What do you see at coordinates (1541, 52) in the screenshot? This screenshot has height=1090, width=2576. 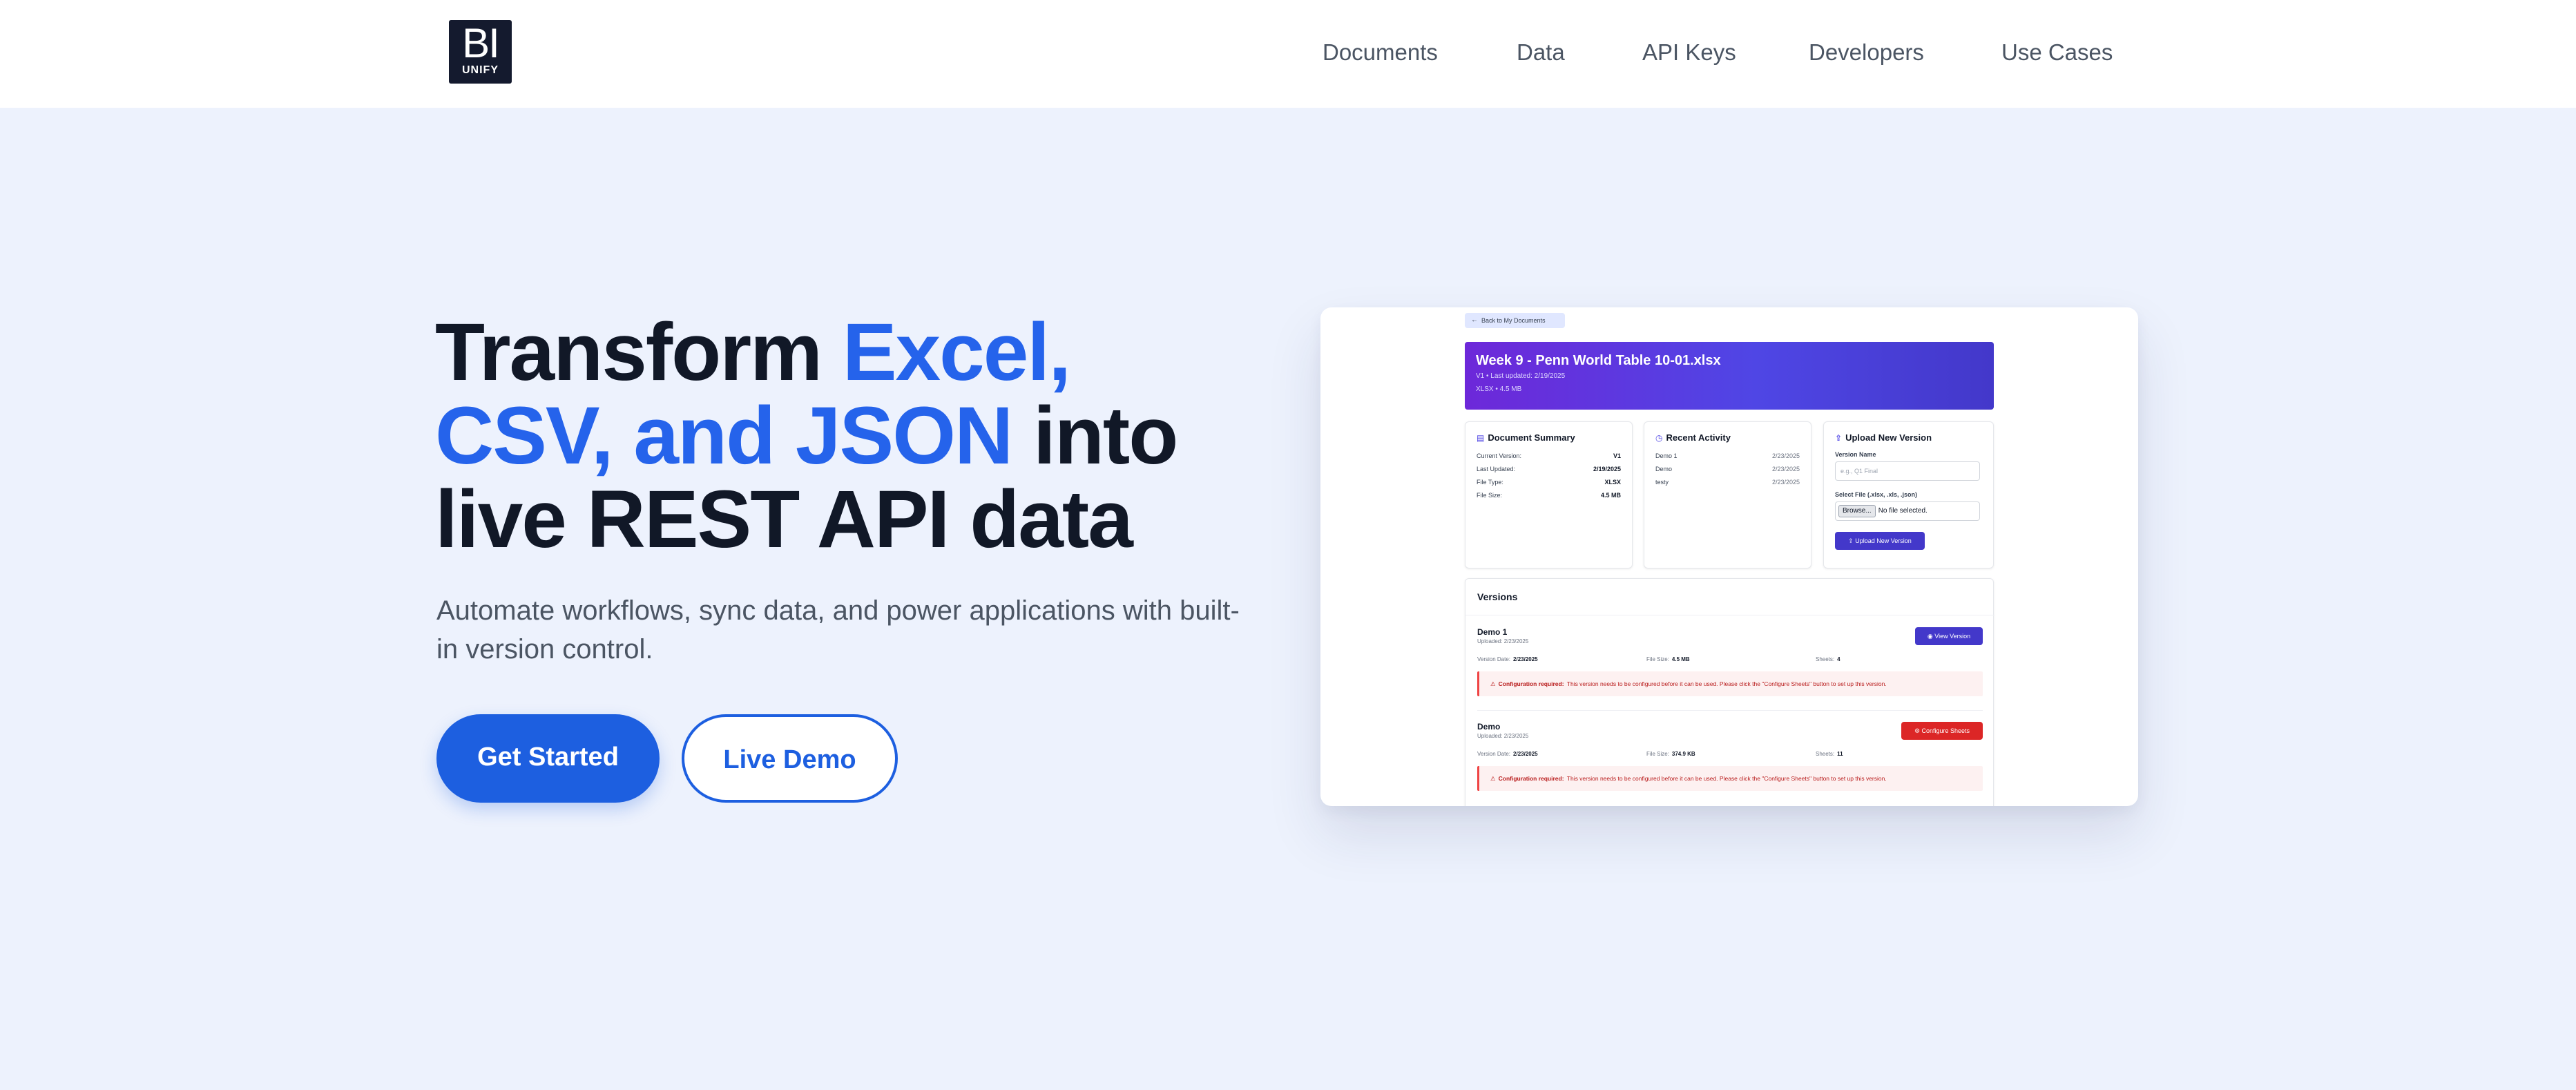 I see `nav-data: Data` at bounding box center [1541, 52].